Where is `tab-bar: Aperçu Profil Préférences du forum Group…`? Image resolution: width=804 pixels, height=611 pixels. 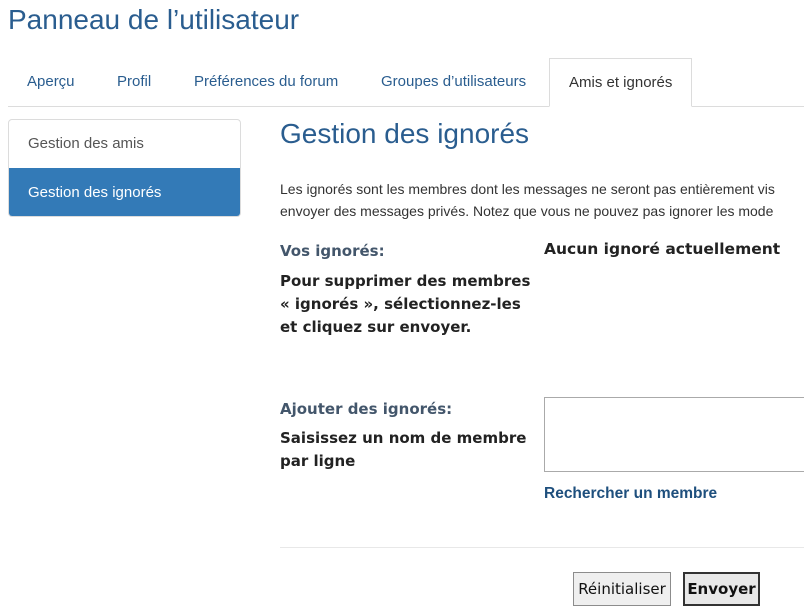
tab-bar: Aperçu Profil Préférences du forum Group… is located at coordinates (406, 82).